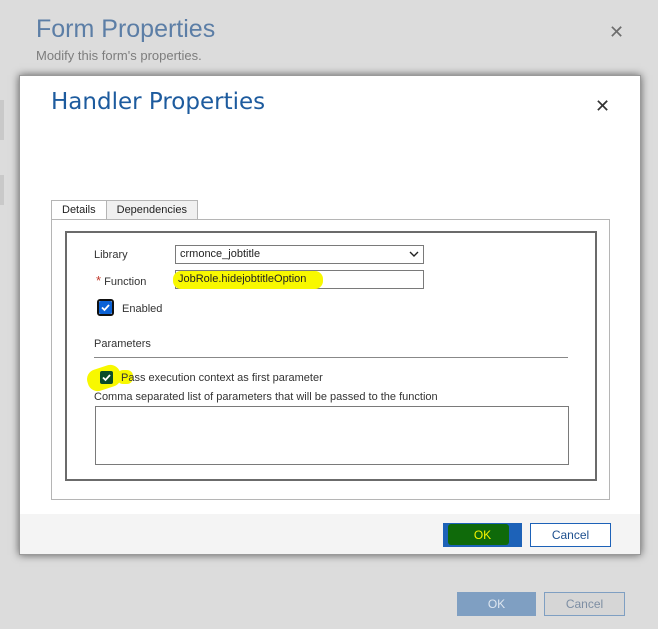 Image resolution: width=658 pixels, height=629 pixels. I want to click on enabled-label: Enabled, so click(142, 309).